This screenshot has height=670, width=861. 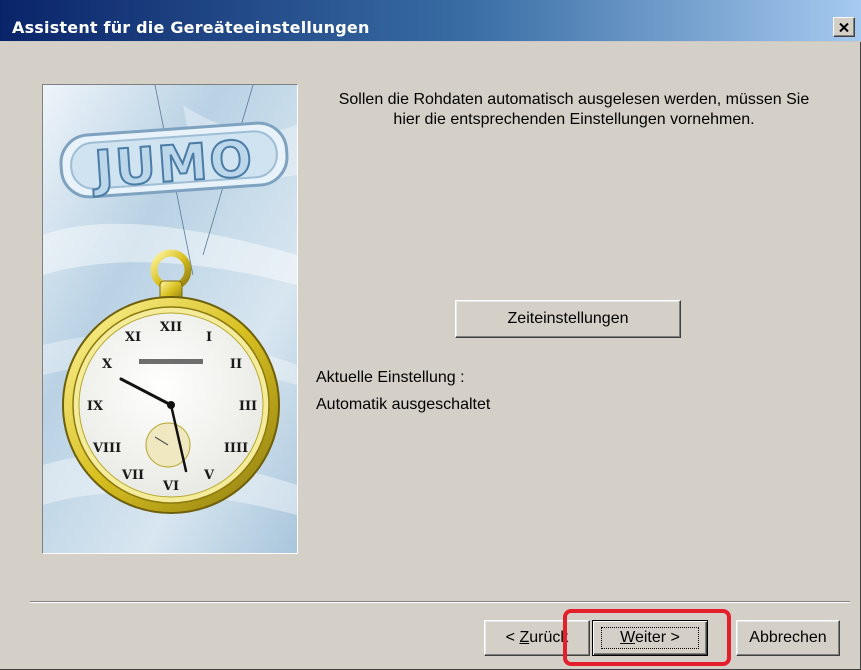 I want to click on next-button-label: Weiter >, so click(x=650, y=638).